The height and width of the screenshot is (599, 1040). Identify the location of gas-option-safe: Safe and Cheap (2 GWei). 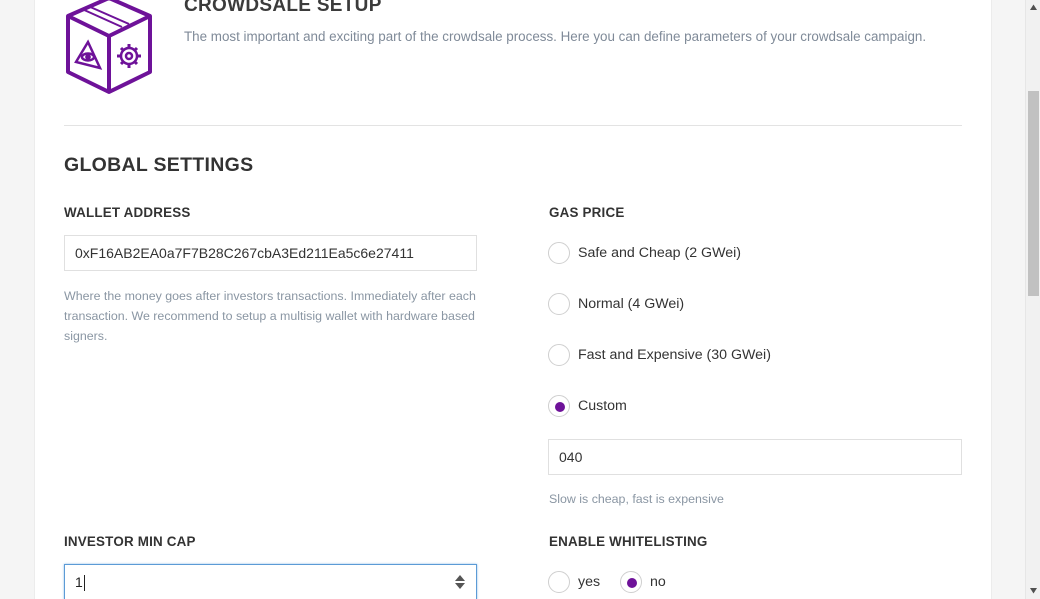
(644, 253).